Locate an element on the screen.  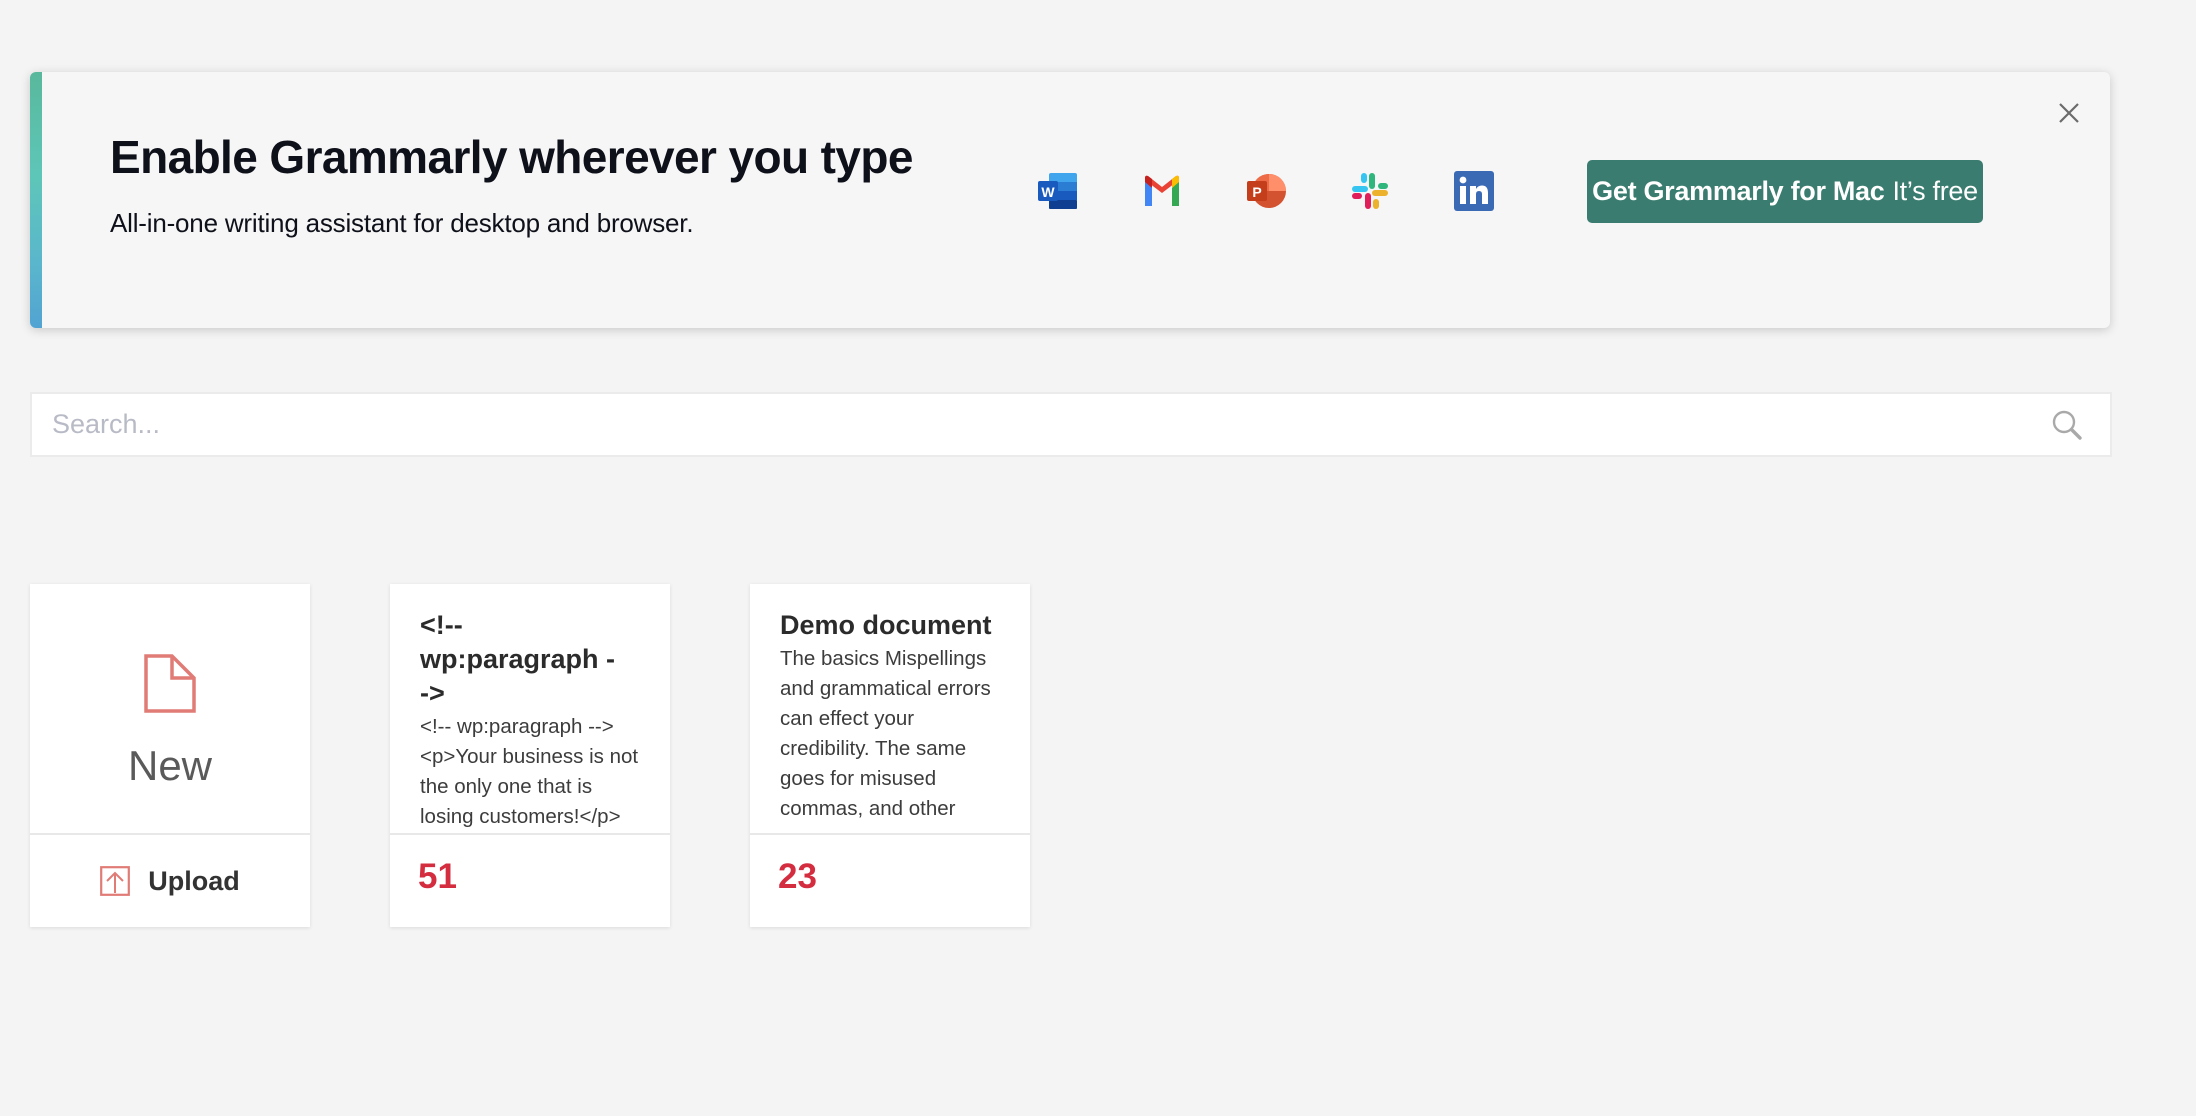
upload-icon is located at coordinates (115, 881).